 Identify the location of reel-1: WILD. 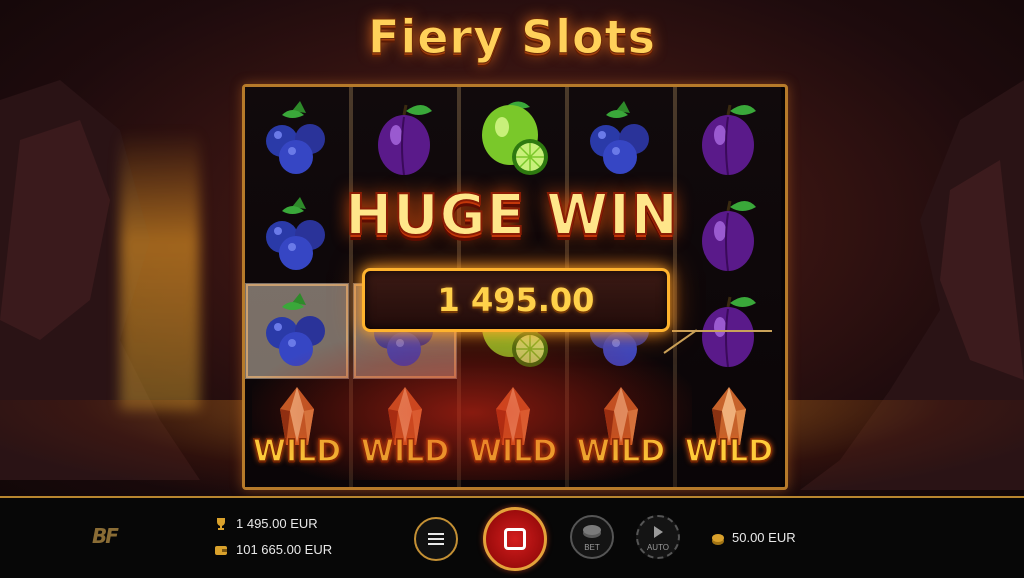
(297, 287).